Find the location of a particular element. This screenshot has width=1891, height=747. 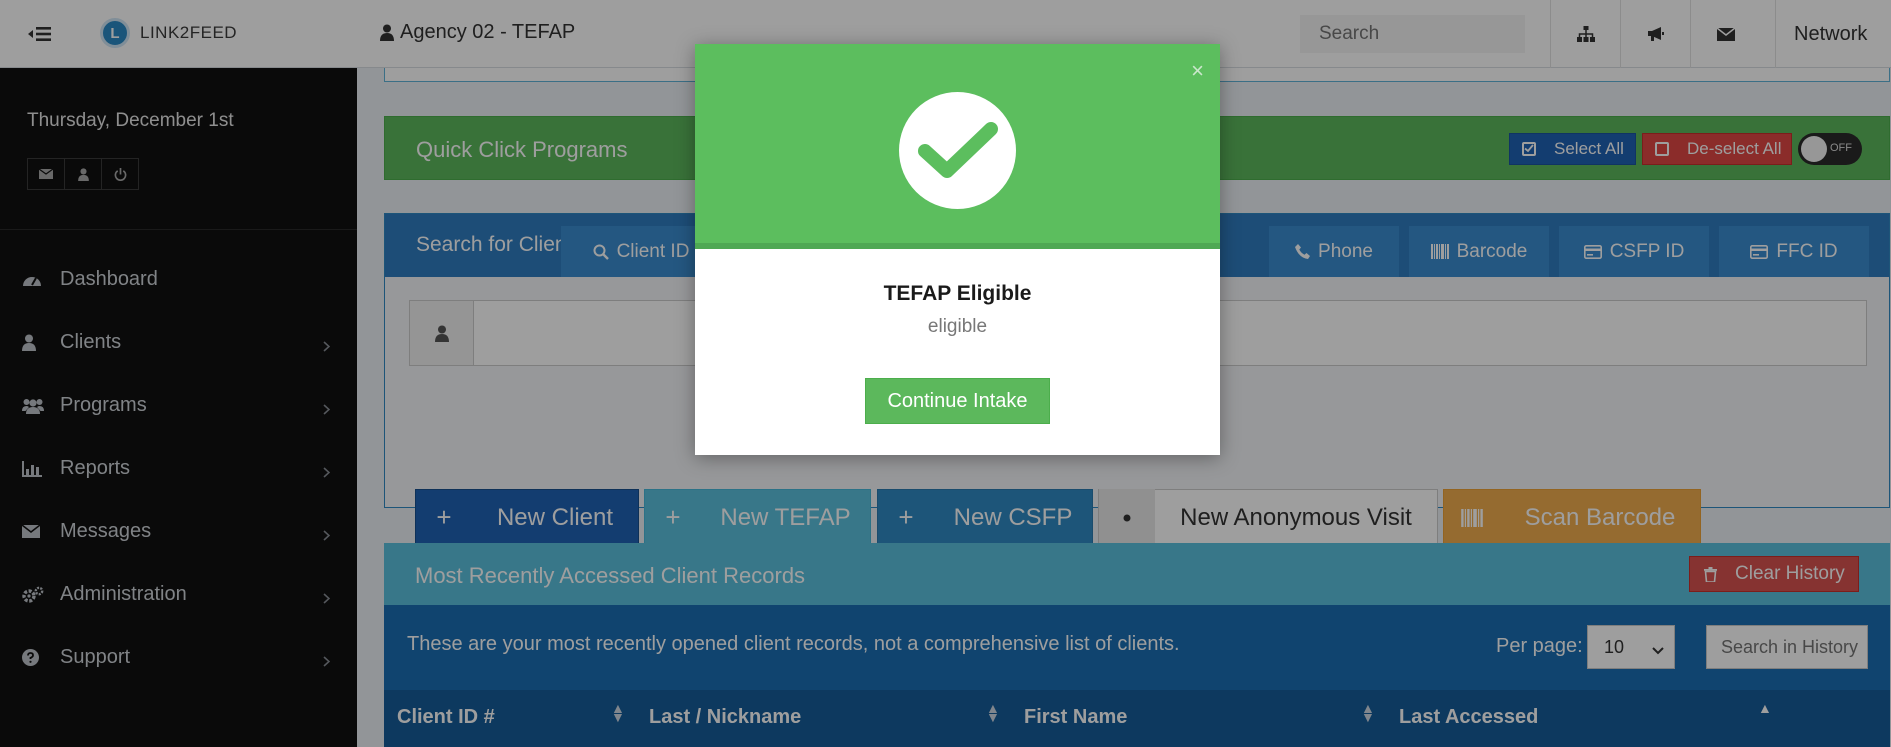

modal-subtitle: eligible is located at coordinates (957, 326).